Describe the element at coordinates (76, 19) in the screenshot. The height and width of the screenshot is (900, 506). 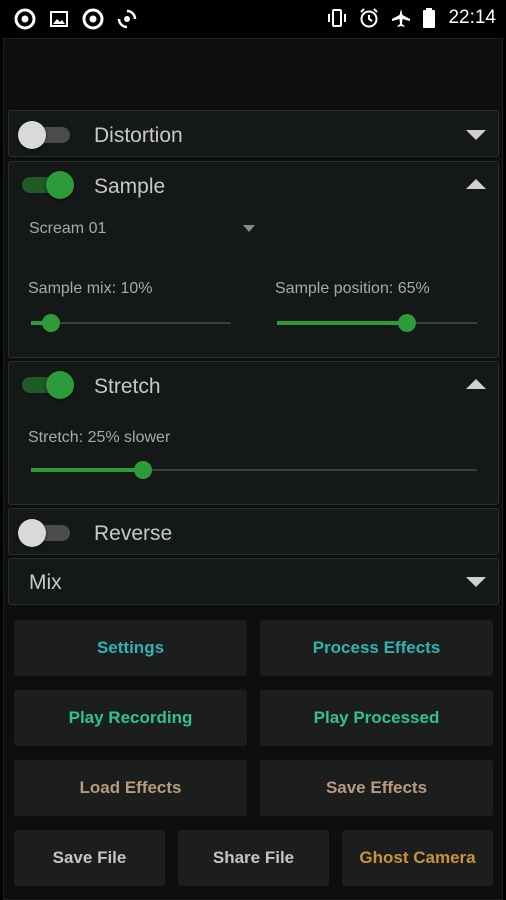
I see `status-bar-left` at that location.